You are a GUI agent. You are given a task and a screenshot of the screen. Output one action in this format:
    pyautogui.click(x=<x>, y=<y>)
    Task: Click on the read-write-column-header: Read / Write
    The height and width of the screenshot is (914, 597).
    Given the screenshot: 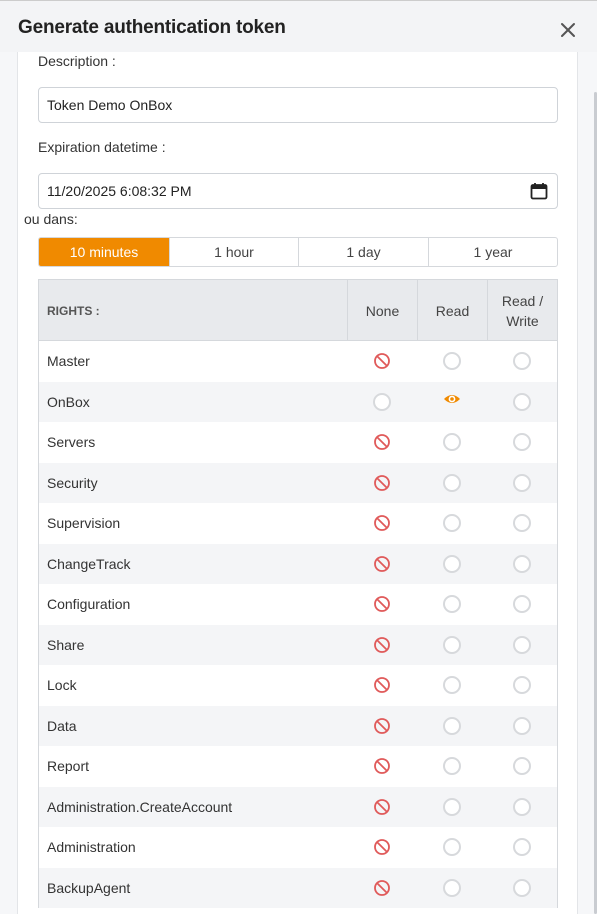 What is the action you would take?
    pyautogui.click(x=522, y=310)
    